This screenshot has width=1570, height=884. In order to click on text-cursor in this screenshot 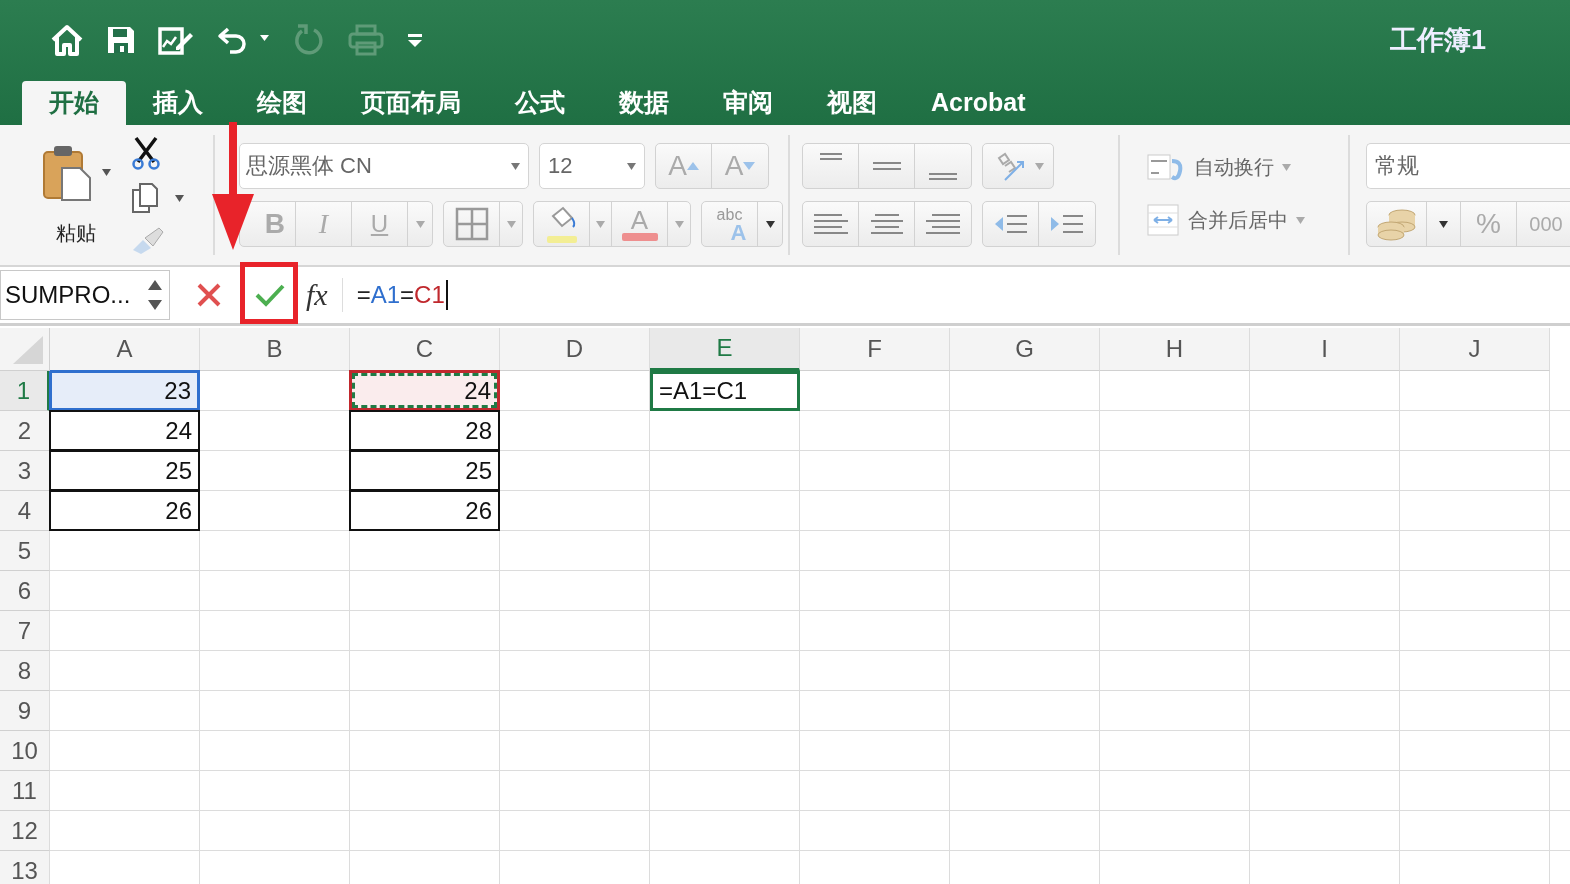, I will do `click(446, 295)`.